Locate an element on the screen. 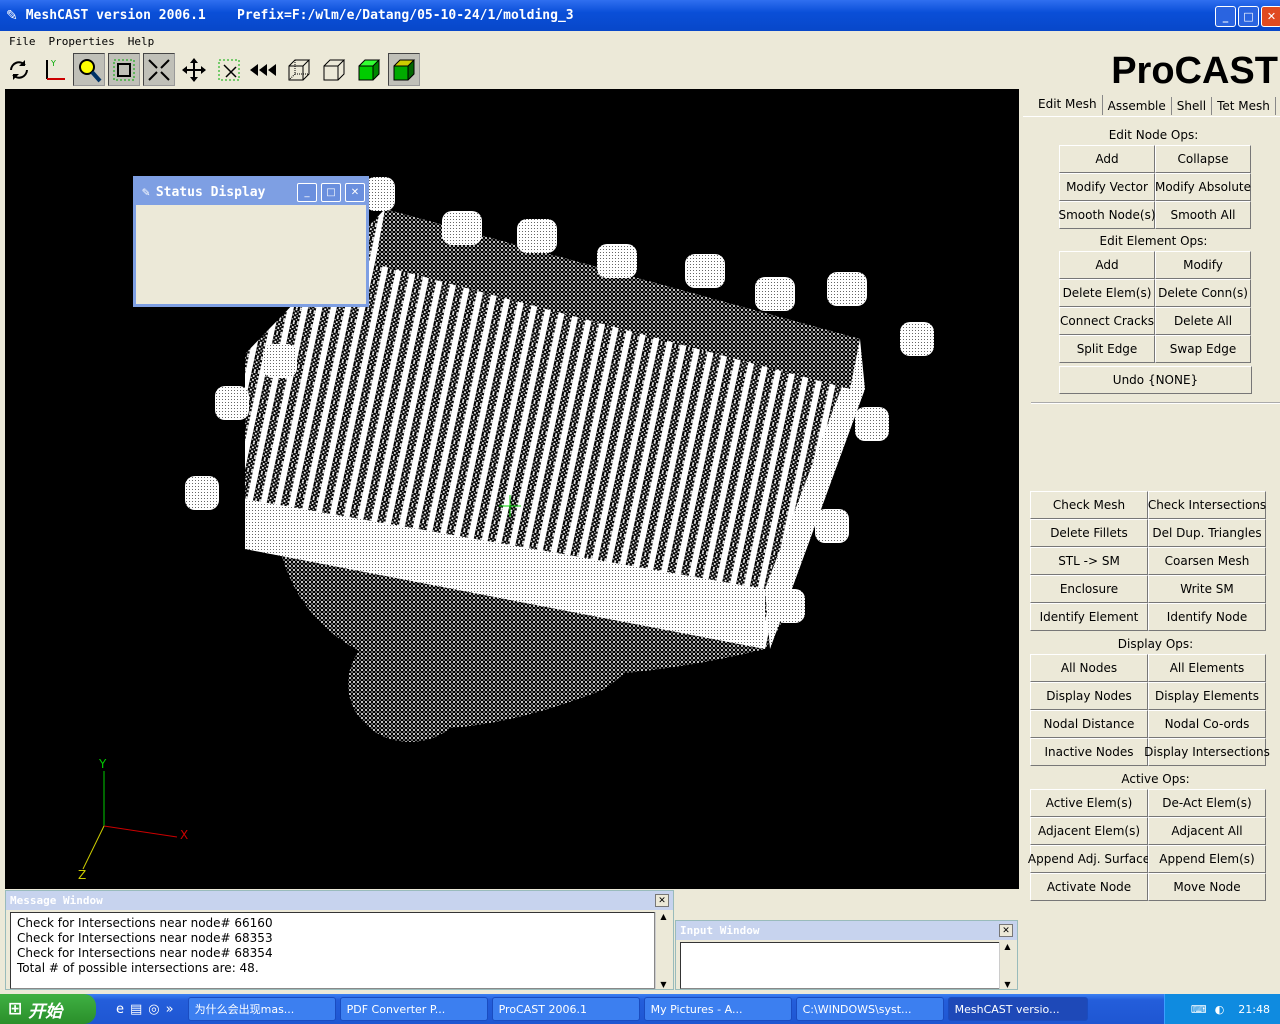  identify-element-button: Identify Element is located at coordinates (1089, 617).